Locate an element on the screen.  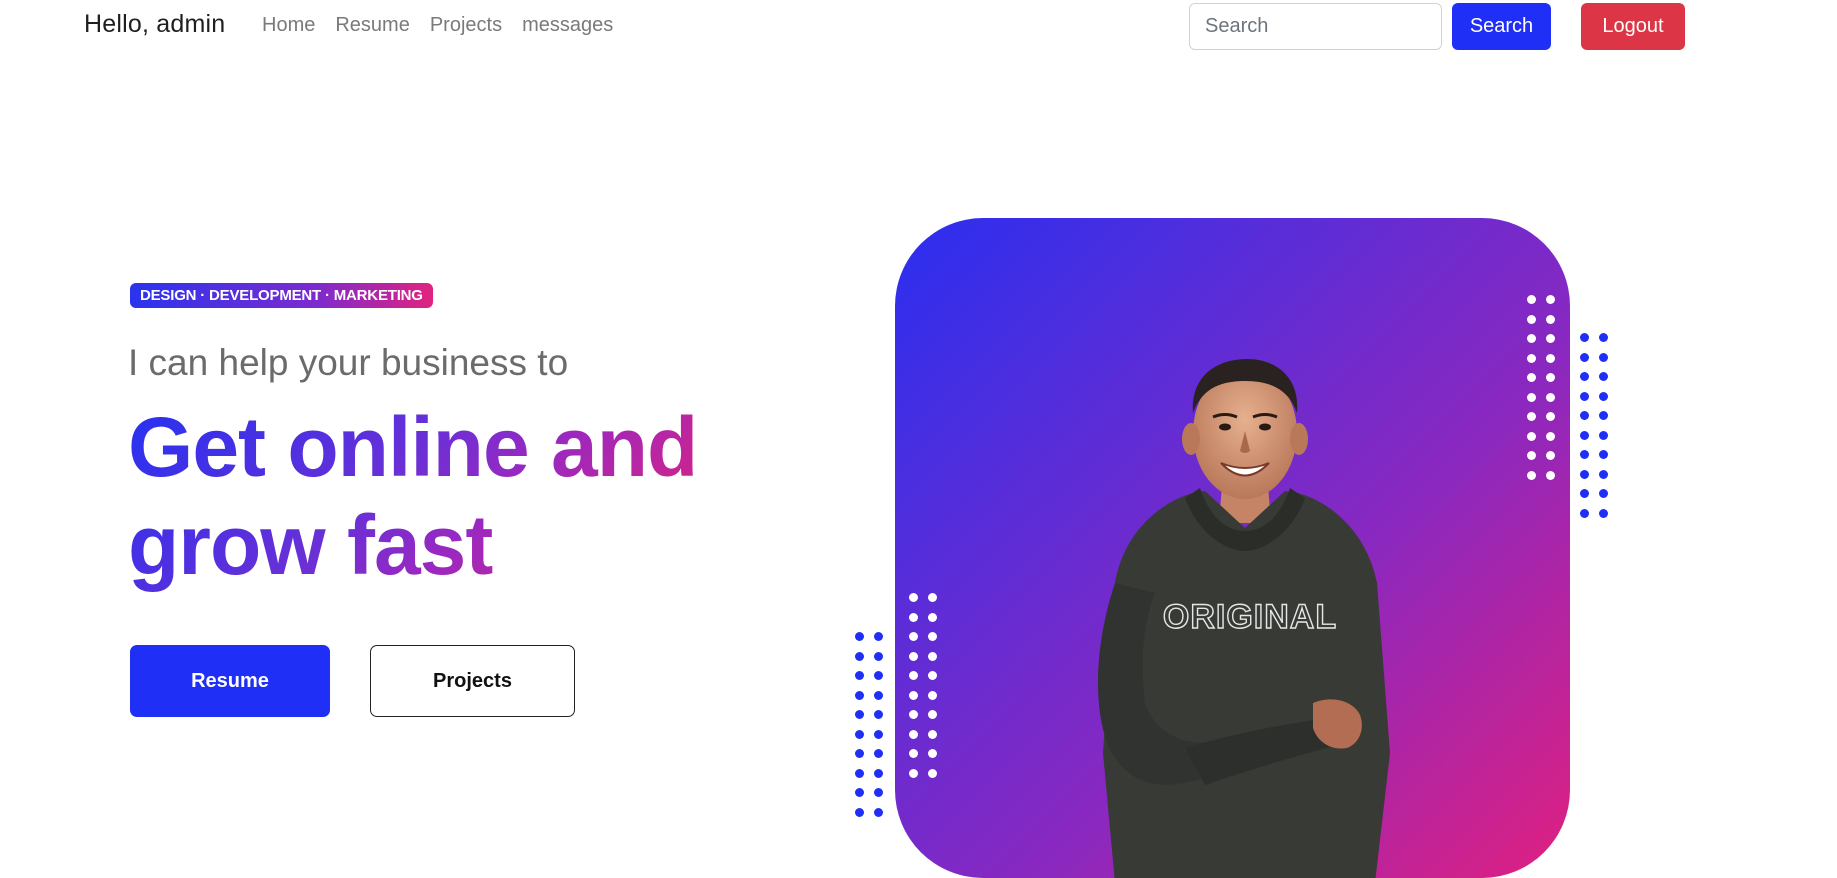
search-input is located at coordinates (1315, 26).